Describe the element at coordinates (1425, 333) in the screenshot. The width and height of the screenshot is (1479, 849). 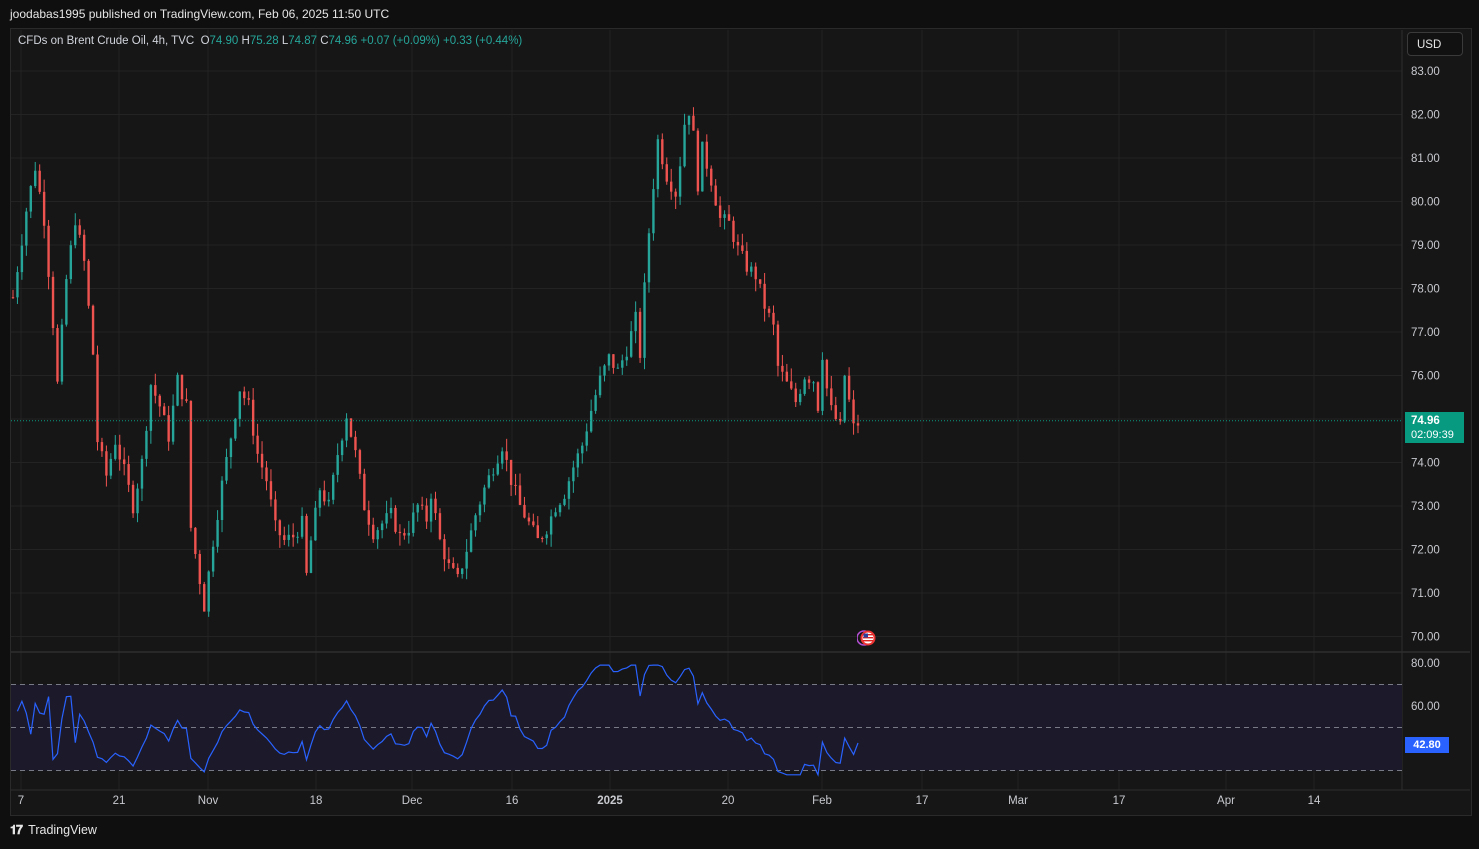
I see `price-tick-label: 77.00` at that location.